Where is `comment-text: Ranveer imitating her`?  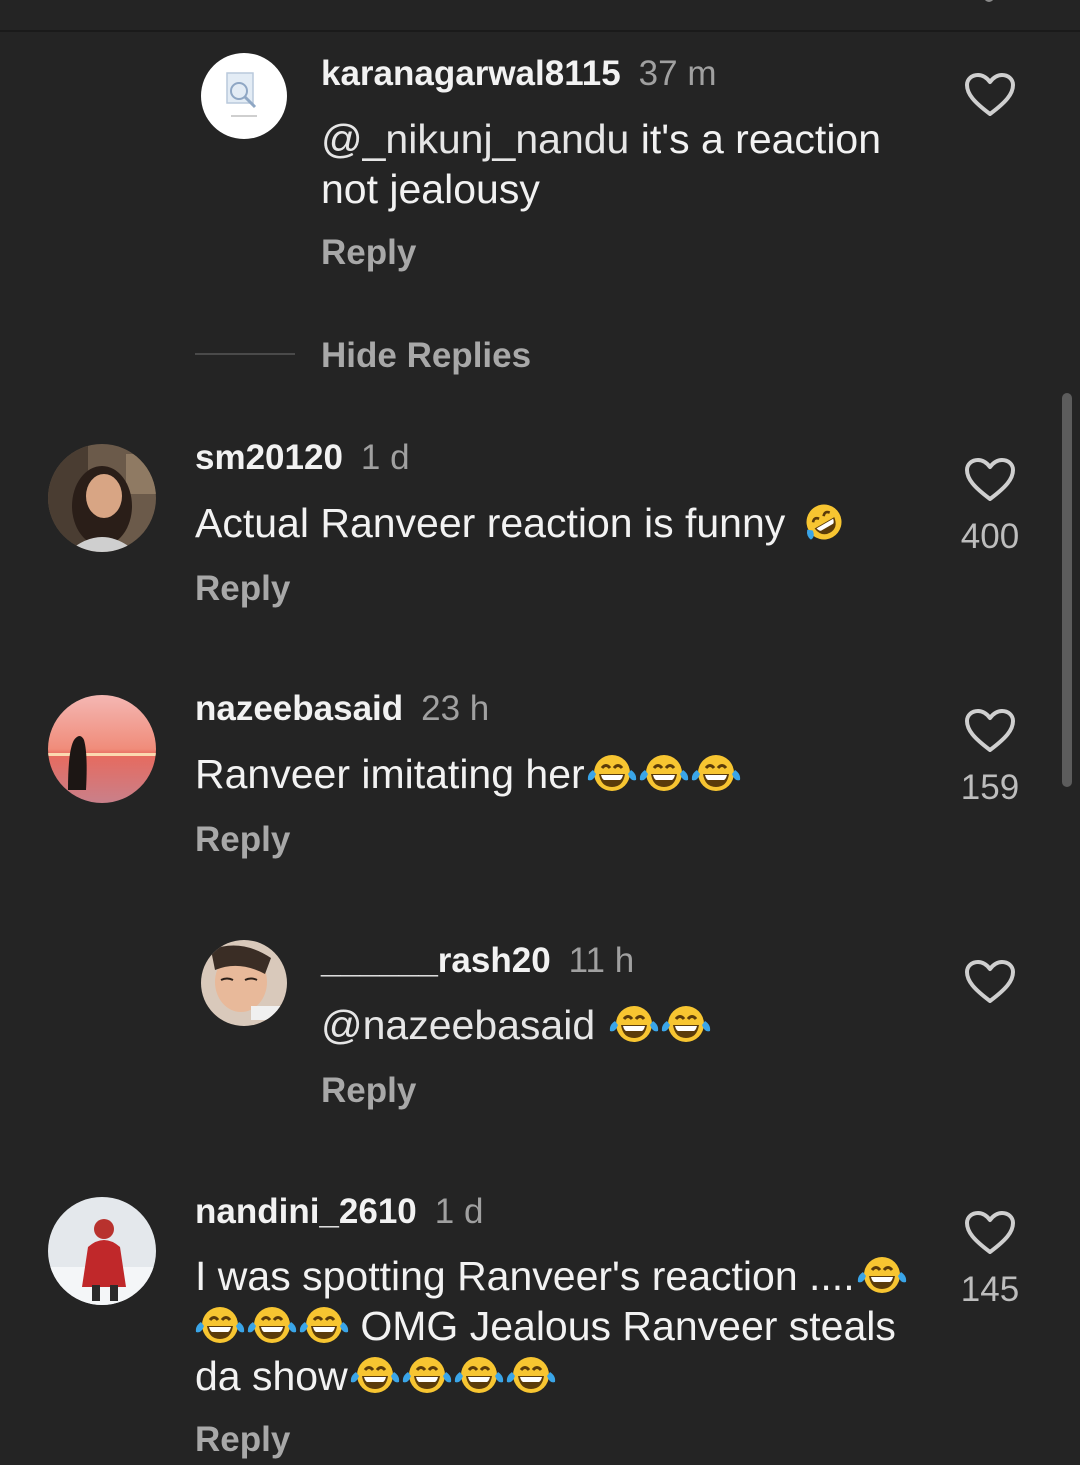
comment-text: Ranveer imitating her is located at coordinates (555, 774).